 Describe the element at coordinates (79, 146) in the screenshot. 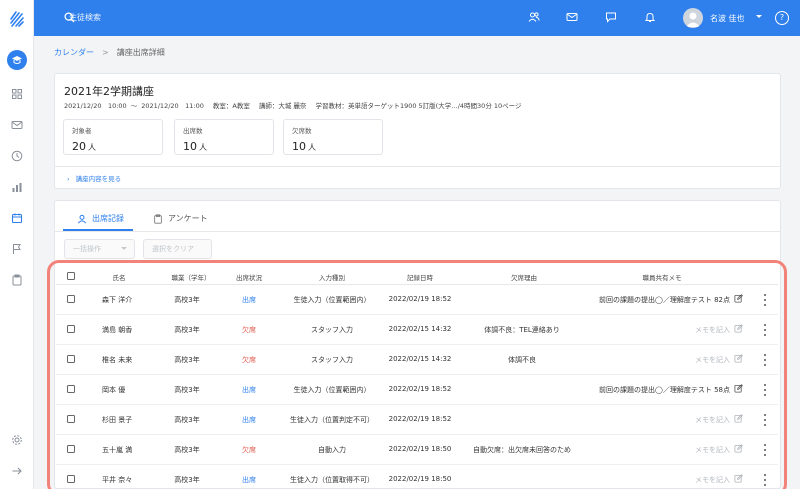

I see `stat-value: 20` at that location.